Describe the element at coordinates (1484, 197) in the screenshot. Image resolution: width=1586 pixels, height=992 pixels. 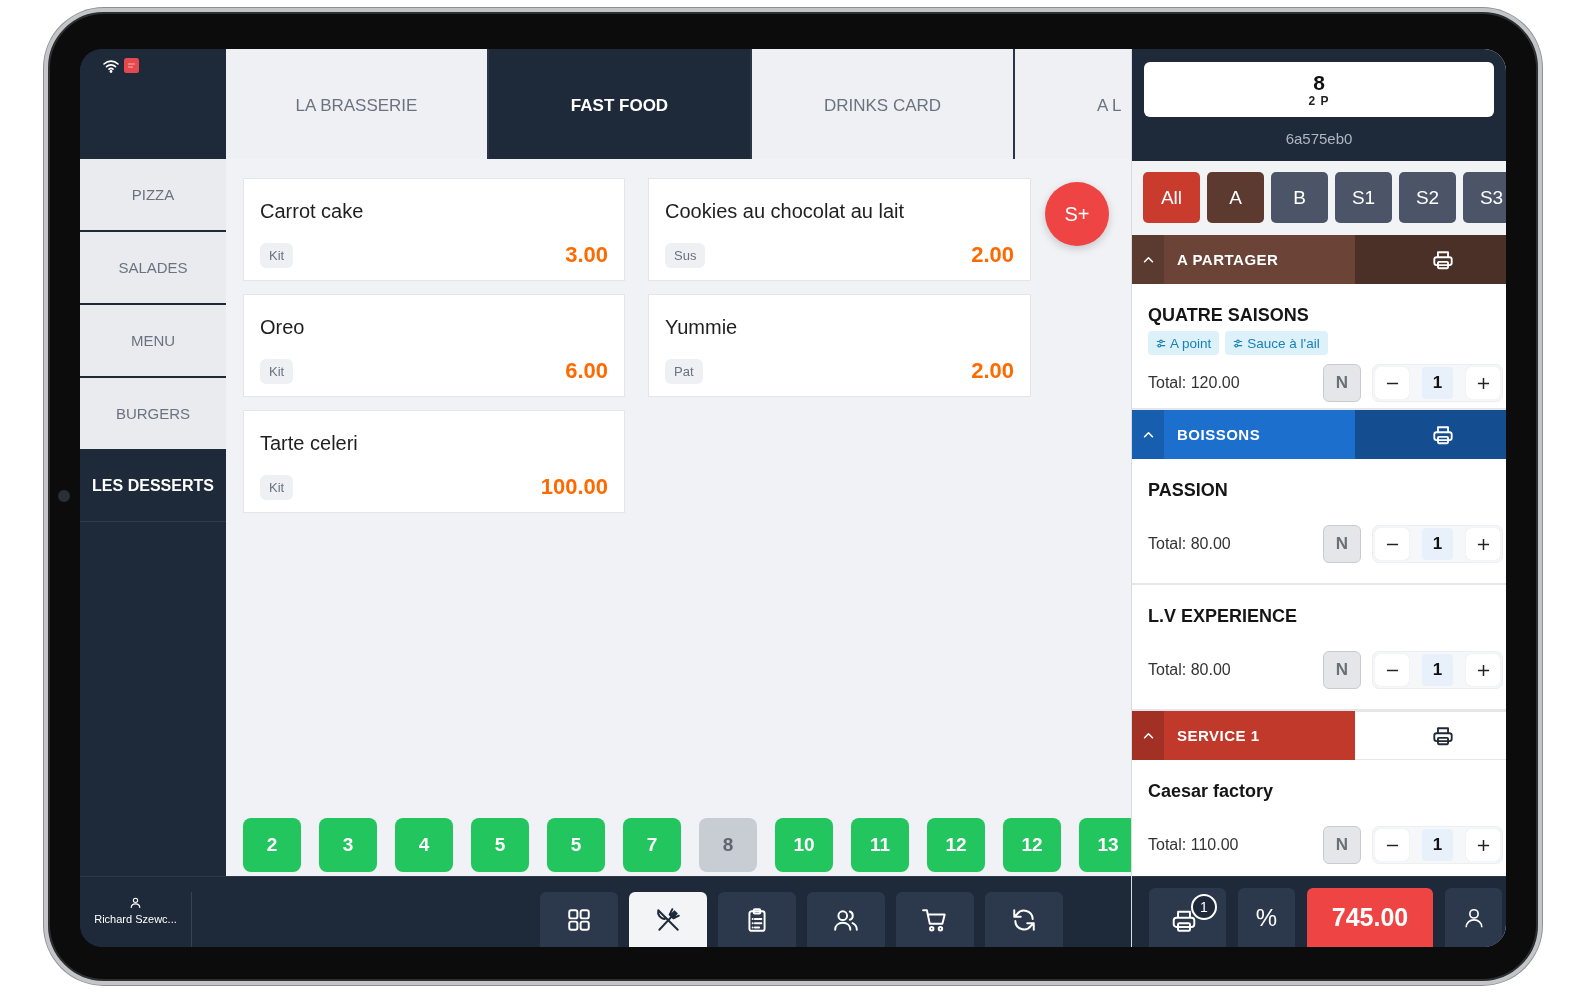
I see `filter-button: S3` at that location.